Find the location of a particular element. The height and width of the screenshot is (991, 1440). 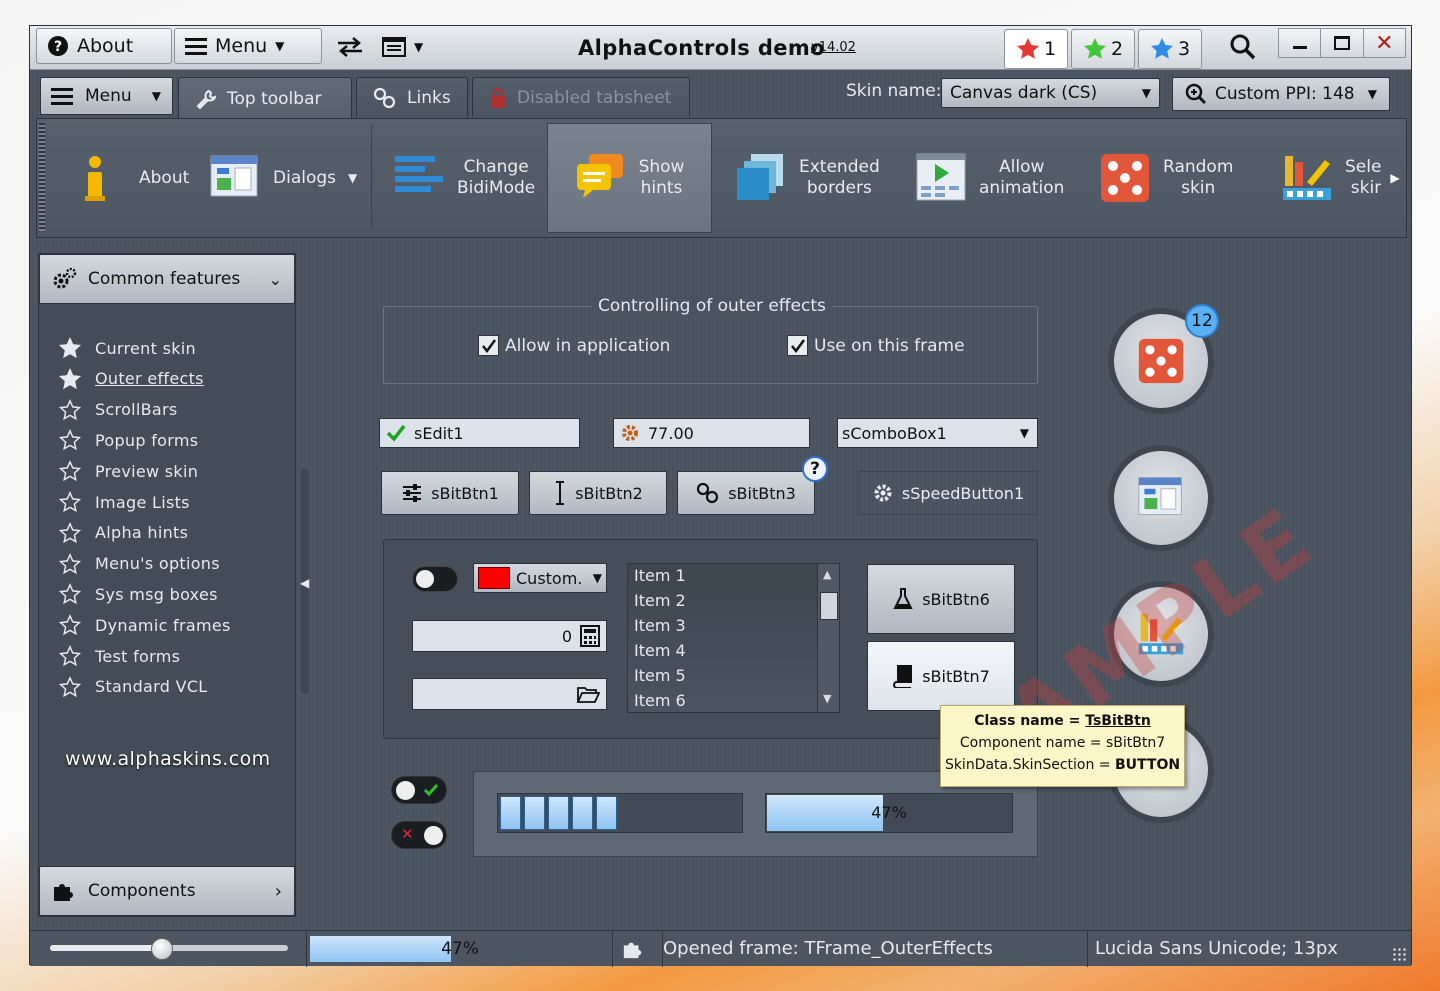

swap-icon is located at coordinates (350, 49).